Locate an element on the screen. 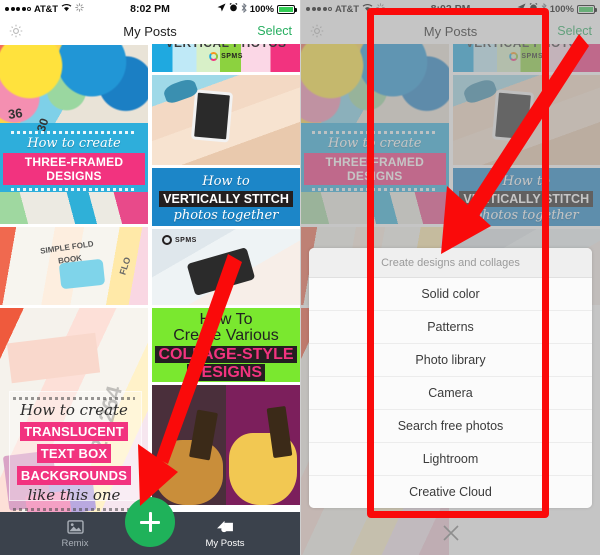 This screenshot has height=555, width=600. close-x-icon is located at coordinates (451, 533).